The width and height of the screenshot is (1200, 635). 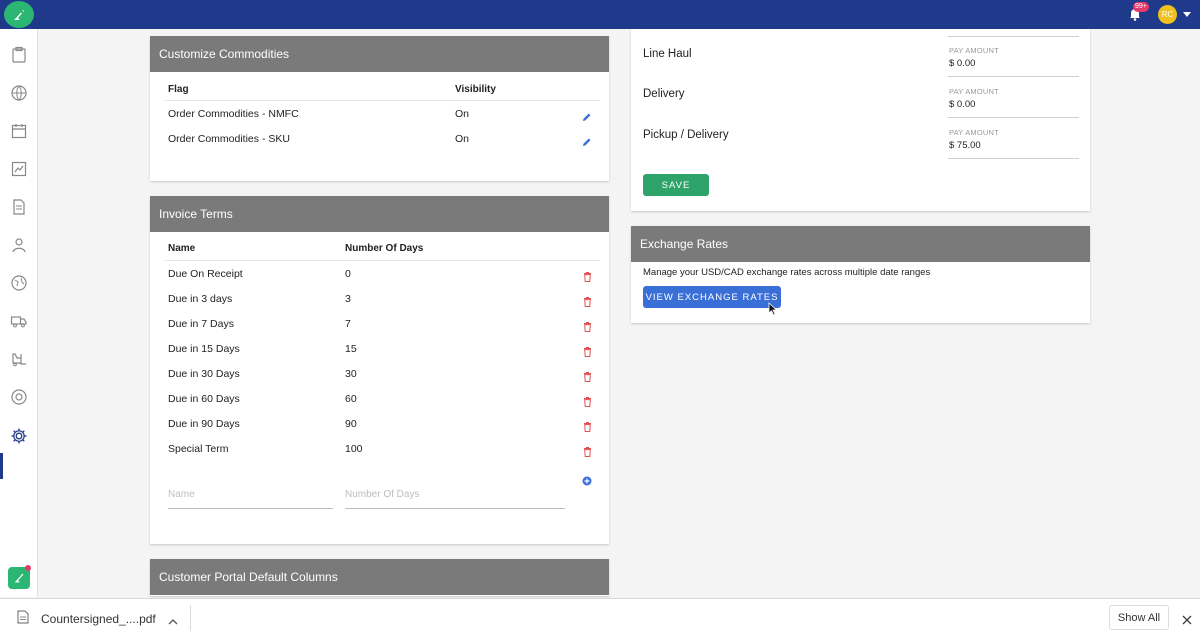 What do you see at coordinates (19, 397) in the screenshot?
I see `support-icon` at bounding box center [19, 397].